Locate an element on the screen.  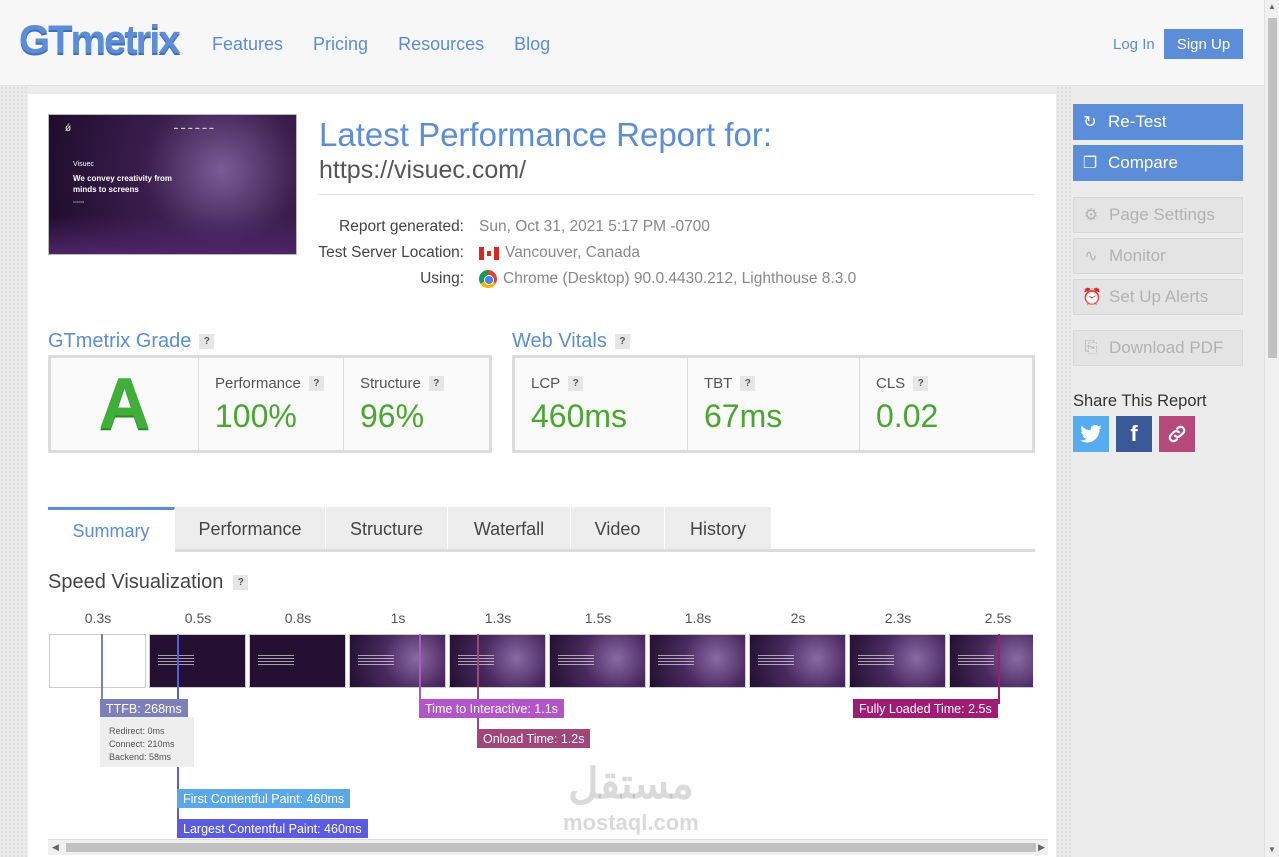
signup-button: Sign Up is located at coordinates (1203, 44).